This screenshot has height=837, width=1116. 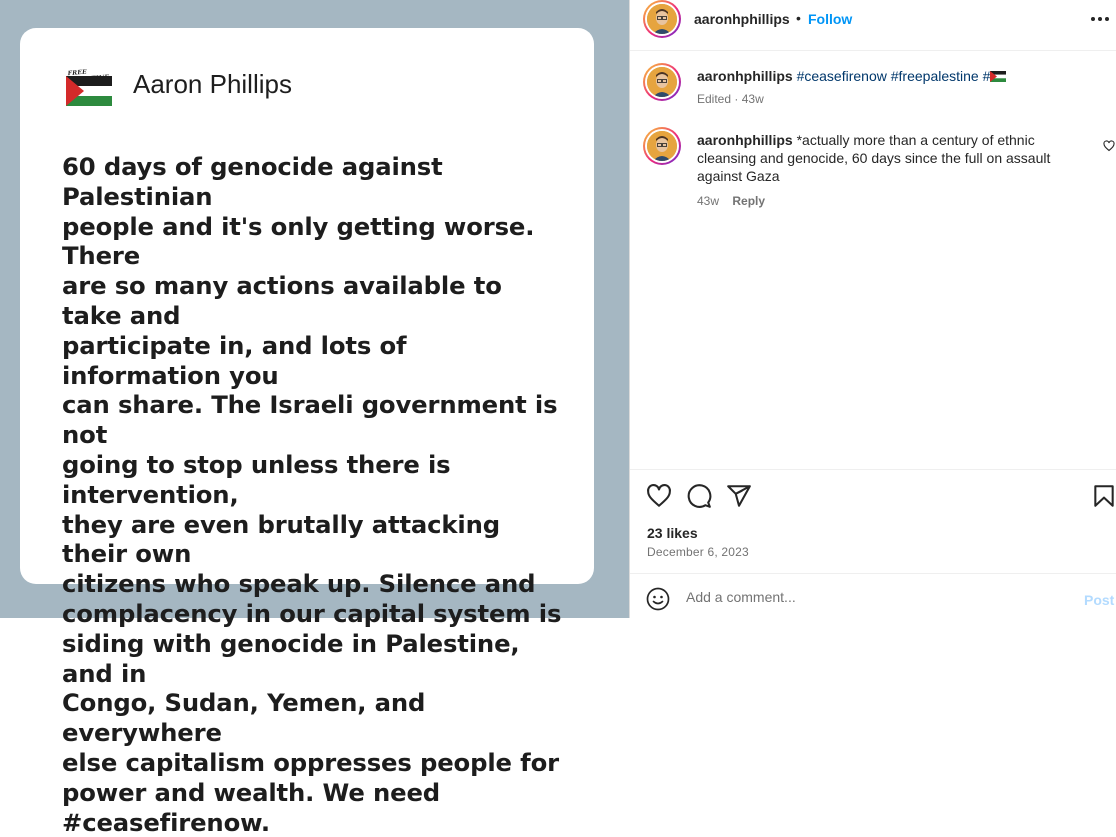 I want to click on more-options-icon, so click(x=1101, y=20).